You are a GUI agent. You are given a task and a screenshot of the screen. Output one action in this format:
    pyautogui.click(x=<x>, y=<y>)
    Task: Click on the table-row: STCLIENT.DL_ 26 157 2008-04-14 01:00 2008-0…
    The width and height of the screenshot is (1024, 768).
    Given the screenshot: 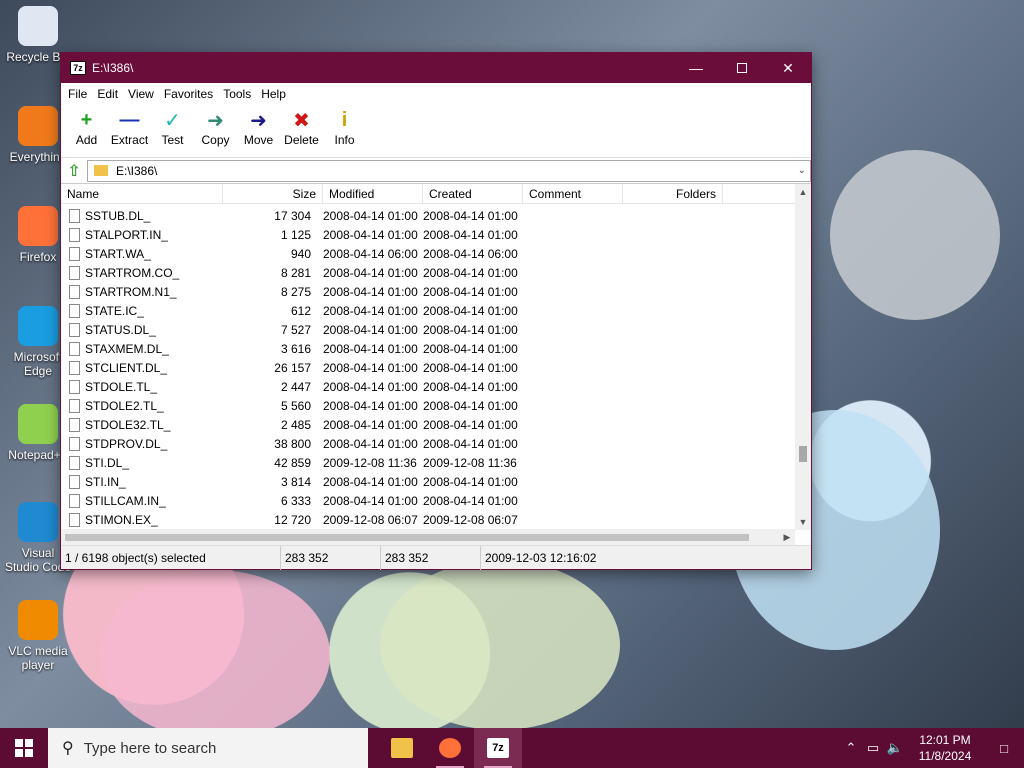 What is the action you would take?
    pyautogui.click(x=428, y=367)
    